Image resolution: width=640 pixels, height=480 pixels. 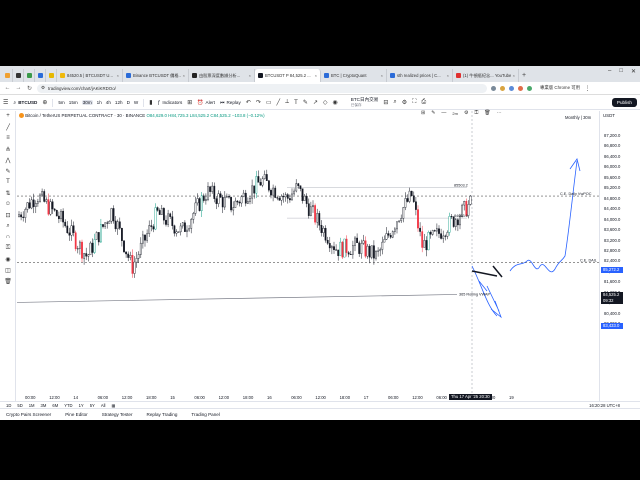 What do you see at coordinates (162, 414) in the screenshot?
I see `panel-tab: Replay Trading` at bounding box center [162, 414].